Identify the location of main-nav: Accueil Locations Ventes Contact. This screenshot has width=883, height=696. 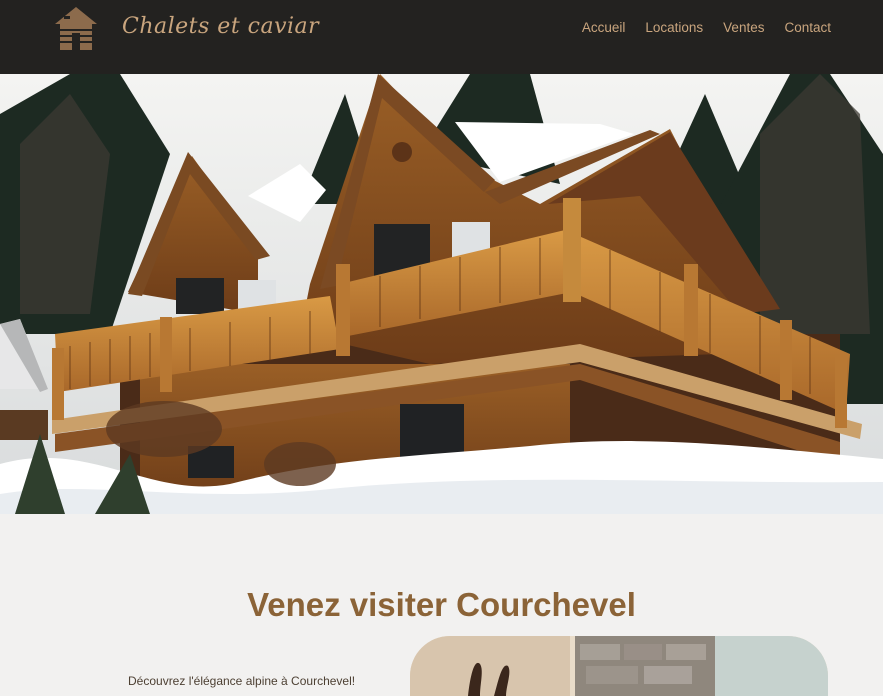
(706, 27).